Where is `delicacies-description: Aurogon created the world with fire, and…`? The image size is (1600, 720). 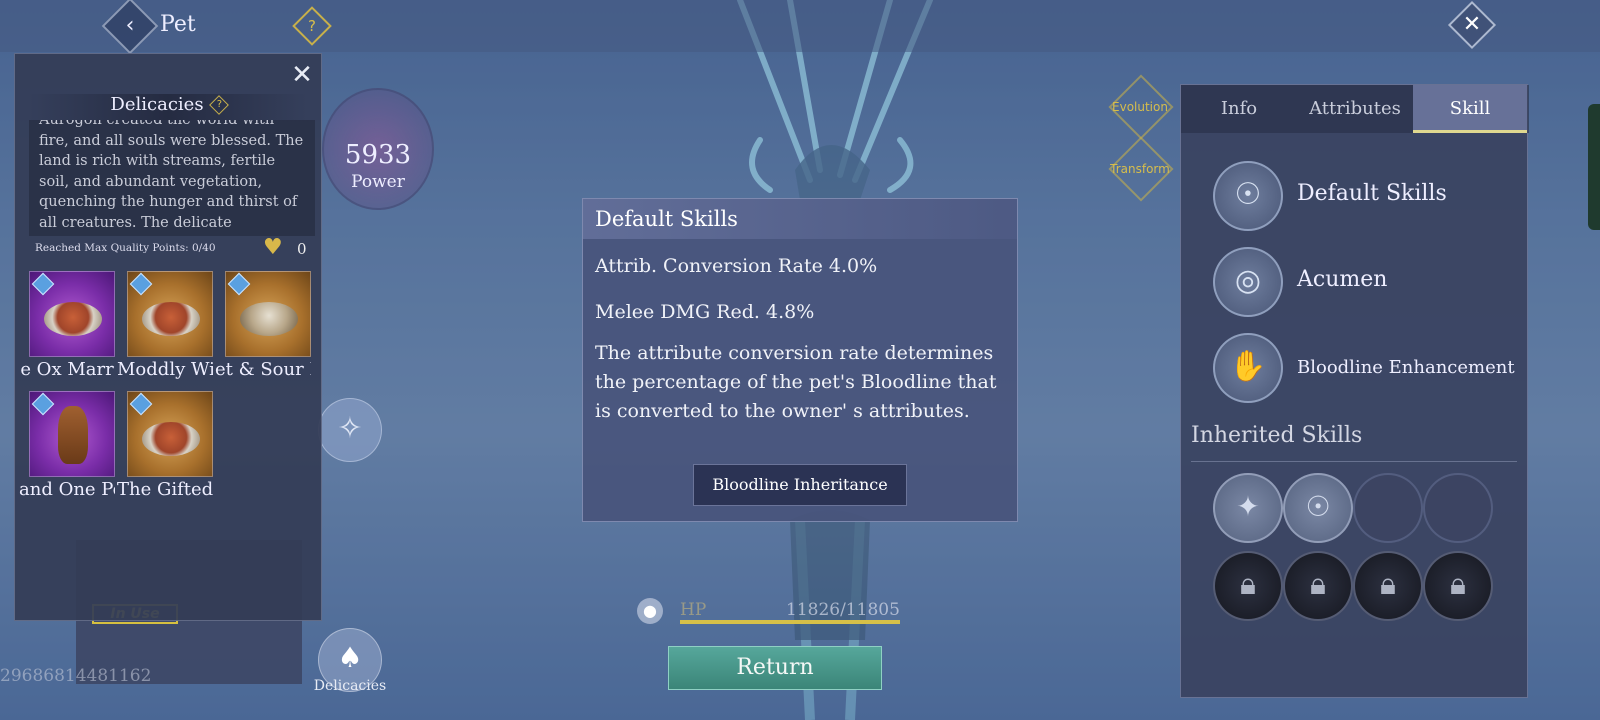 delicacies-description: Aurogon created the world with fire, and… is located at coordinates (172, 178).